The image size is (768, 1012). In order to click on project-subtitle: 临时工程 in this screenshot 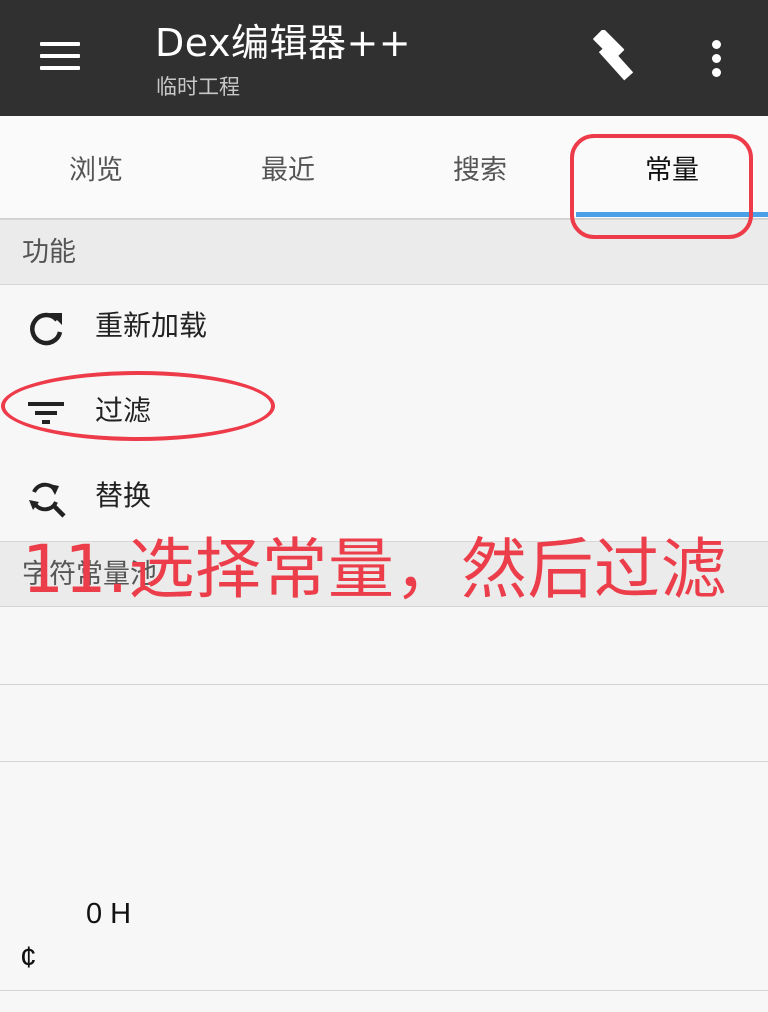, I will do `click(198, 87)`.